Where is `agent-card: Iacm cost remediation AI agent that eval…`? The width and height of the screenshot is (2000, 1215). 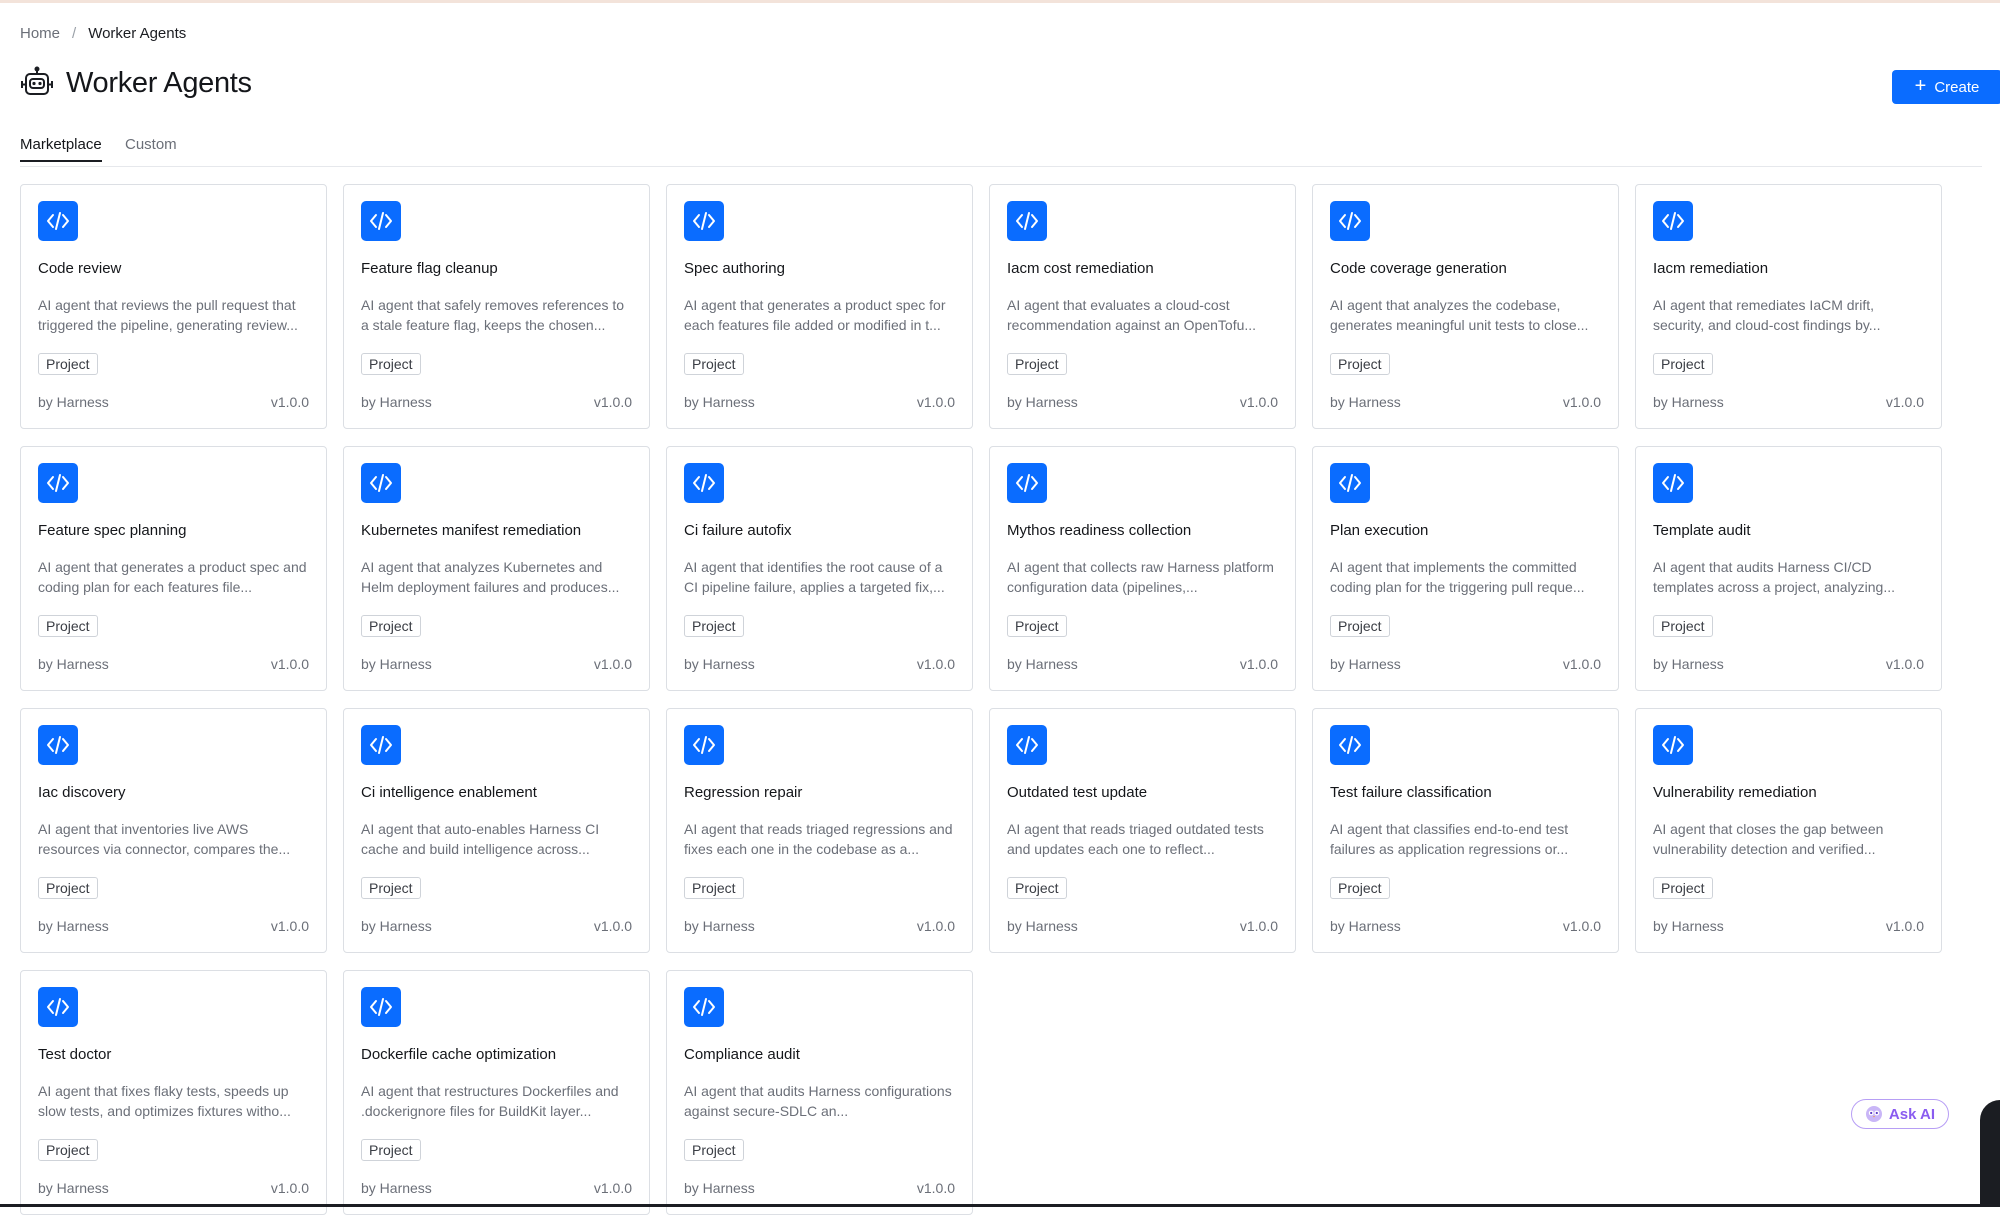 agent-card: Iacm cost remediation AI agent that eval… is located at coordinates (1142, 306).